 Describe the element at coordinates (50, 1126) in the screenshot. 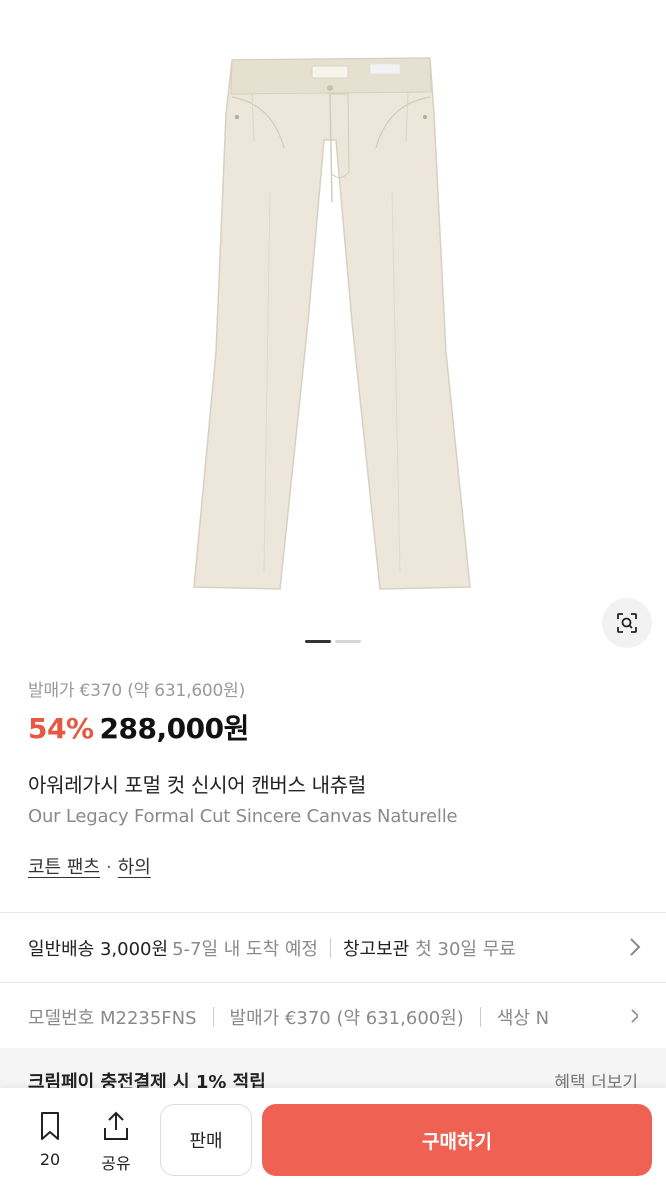

I see `bookmark-icon` at that location.